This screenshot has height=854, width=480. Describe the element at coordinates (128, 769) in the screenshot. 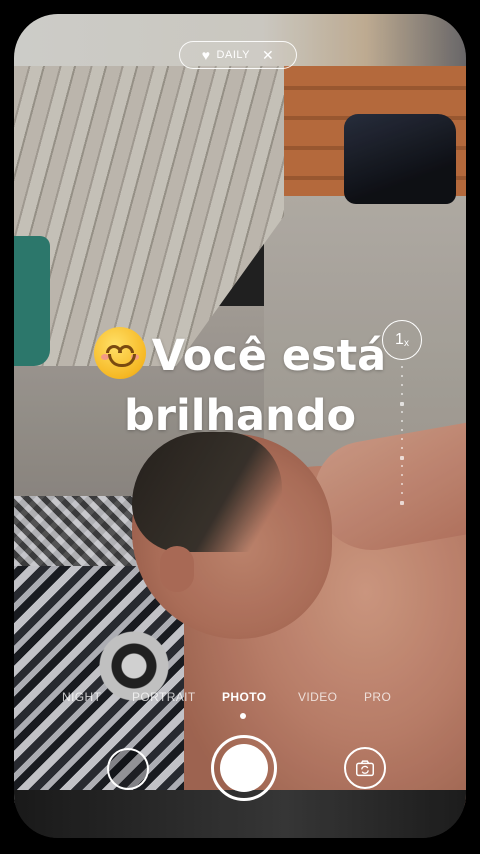

I see `gallery-thumbnail-button` at that location.